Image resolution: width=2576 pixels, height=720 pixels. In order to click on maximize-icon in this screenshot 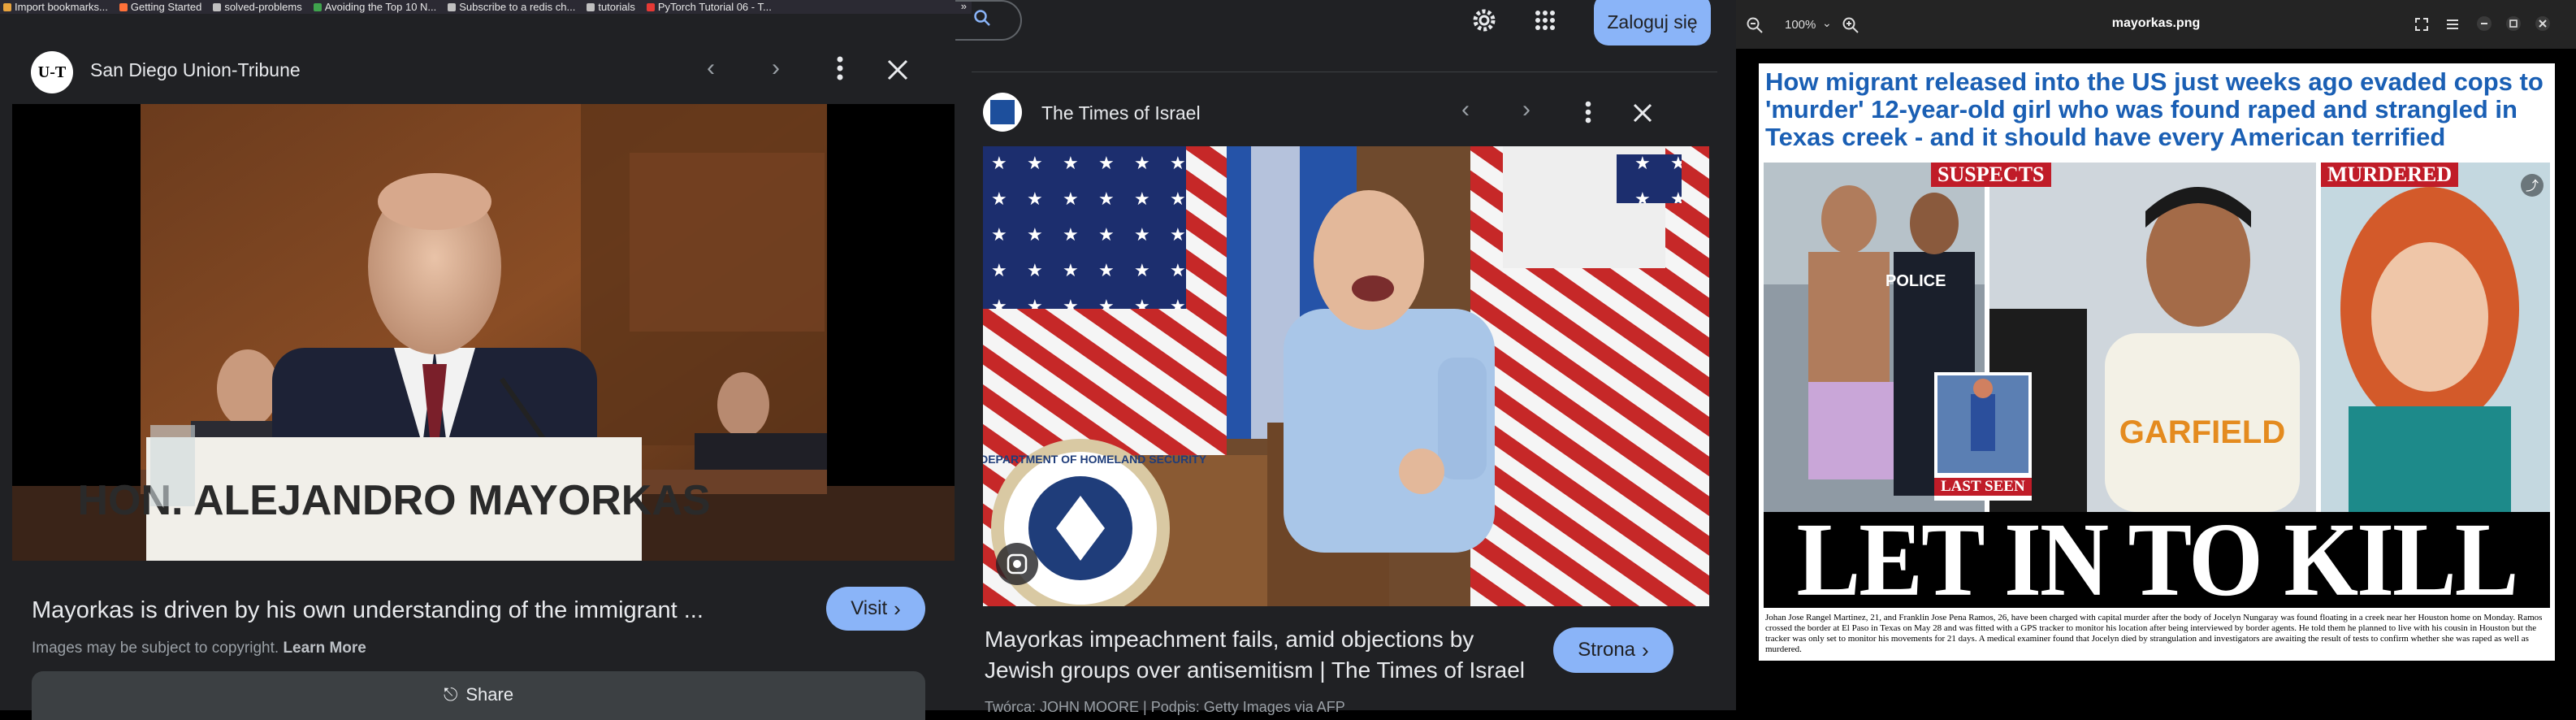, I will do `click(2513, 26)`.